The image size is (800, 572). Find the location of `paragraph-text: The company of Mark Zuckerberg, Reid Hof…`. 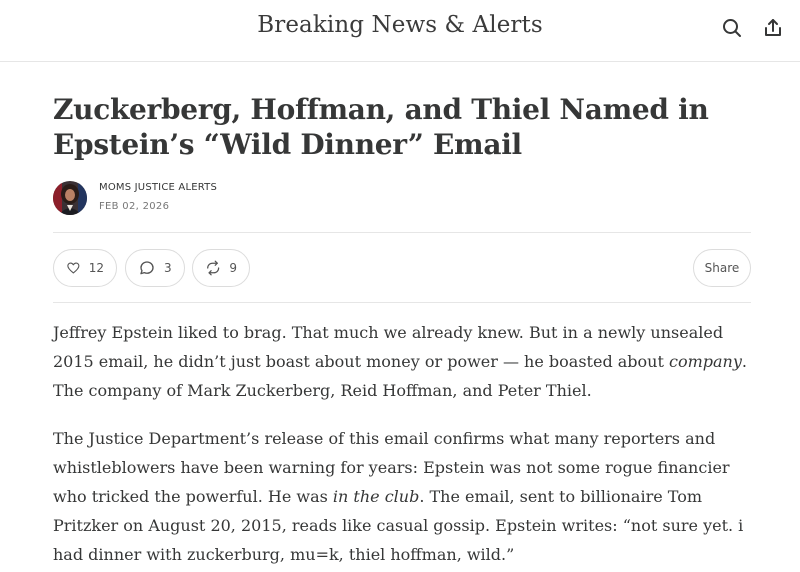

paragraph-text: The company of Mark Zuckerberg, Reid Hof… is located at coordinates (322, 390).